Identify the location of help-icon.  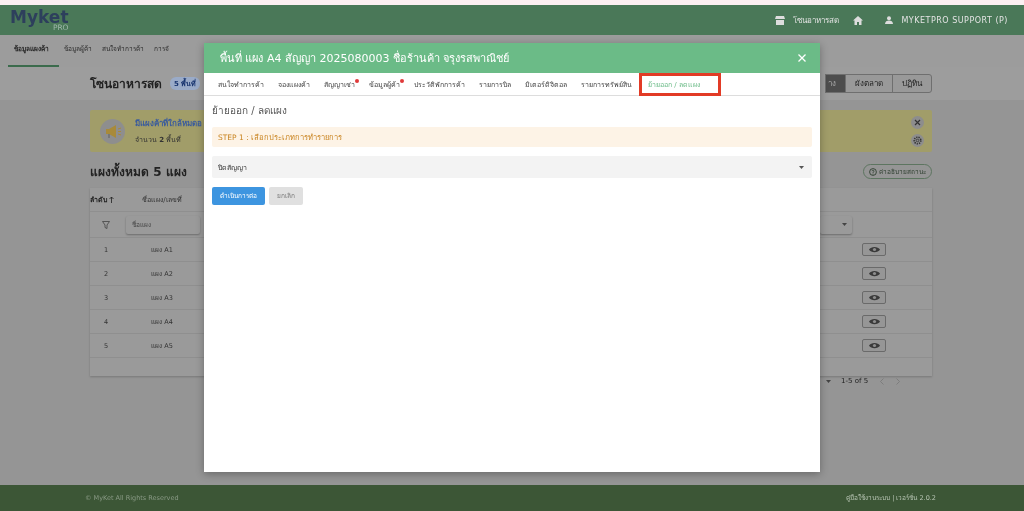
(873, 171).